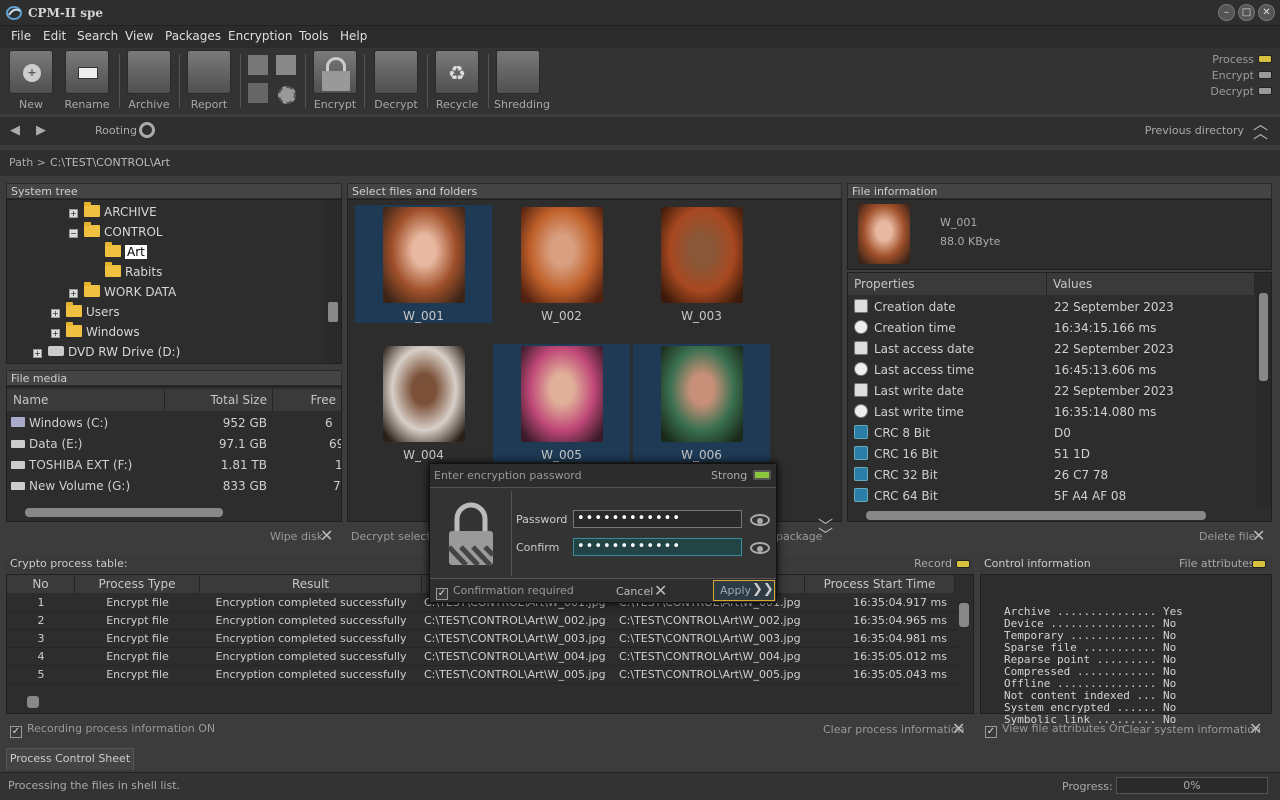  What do you see at coordinates (112, 730) in the screenshot?
I see `recording-toggle: ✓ Recording process information ON` at bounding box center [112, 730].